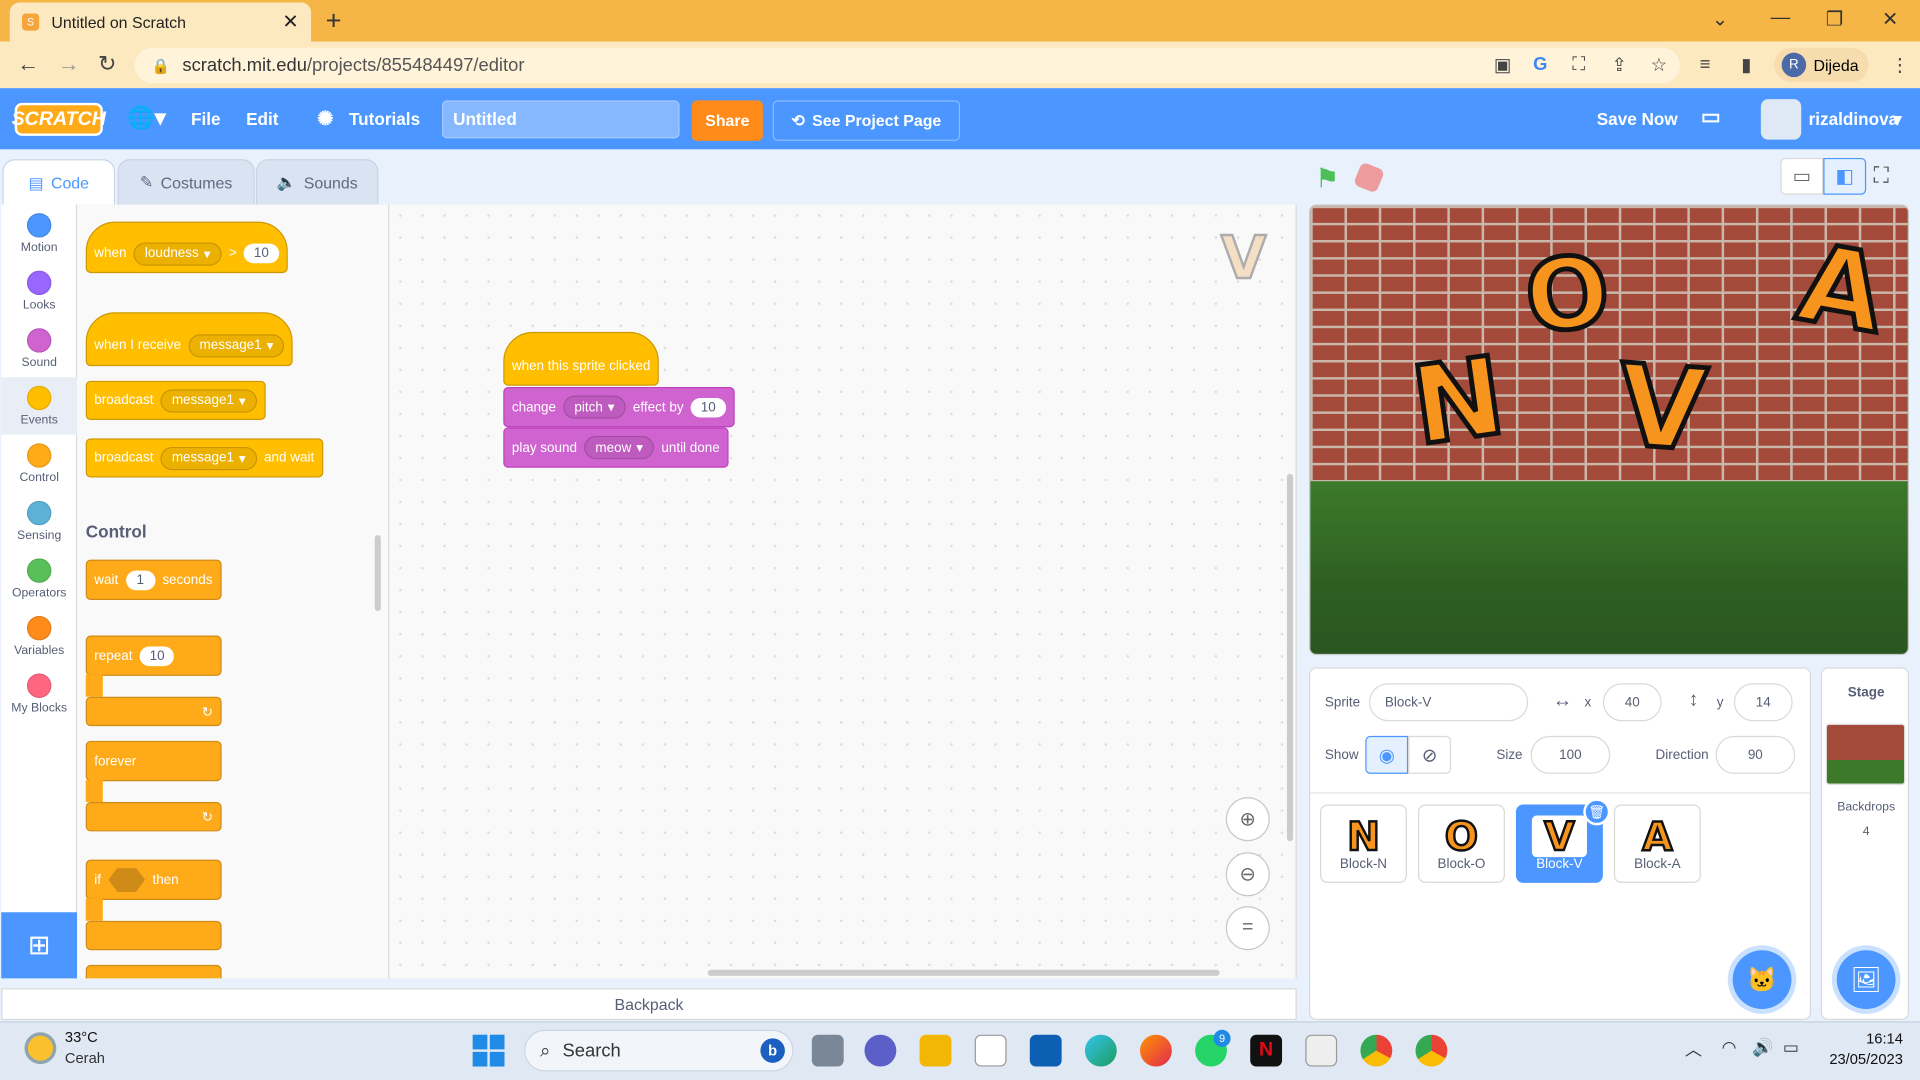 The width and height of the screenshot is (1920, 1080). What do you see at coordinates (1247, 819) in the screenshot?
I see `zoom-in-icon: ⊕` at bounding box center [1247, 819].